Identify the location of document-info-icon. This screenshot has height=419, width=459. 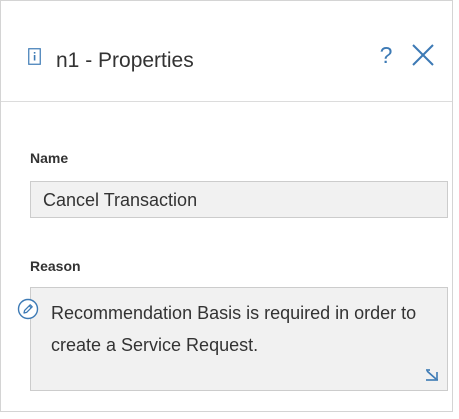
(34, 56).